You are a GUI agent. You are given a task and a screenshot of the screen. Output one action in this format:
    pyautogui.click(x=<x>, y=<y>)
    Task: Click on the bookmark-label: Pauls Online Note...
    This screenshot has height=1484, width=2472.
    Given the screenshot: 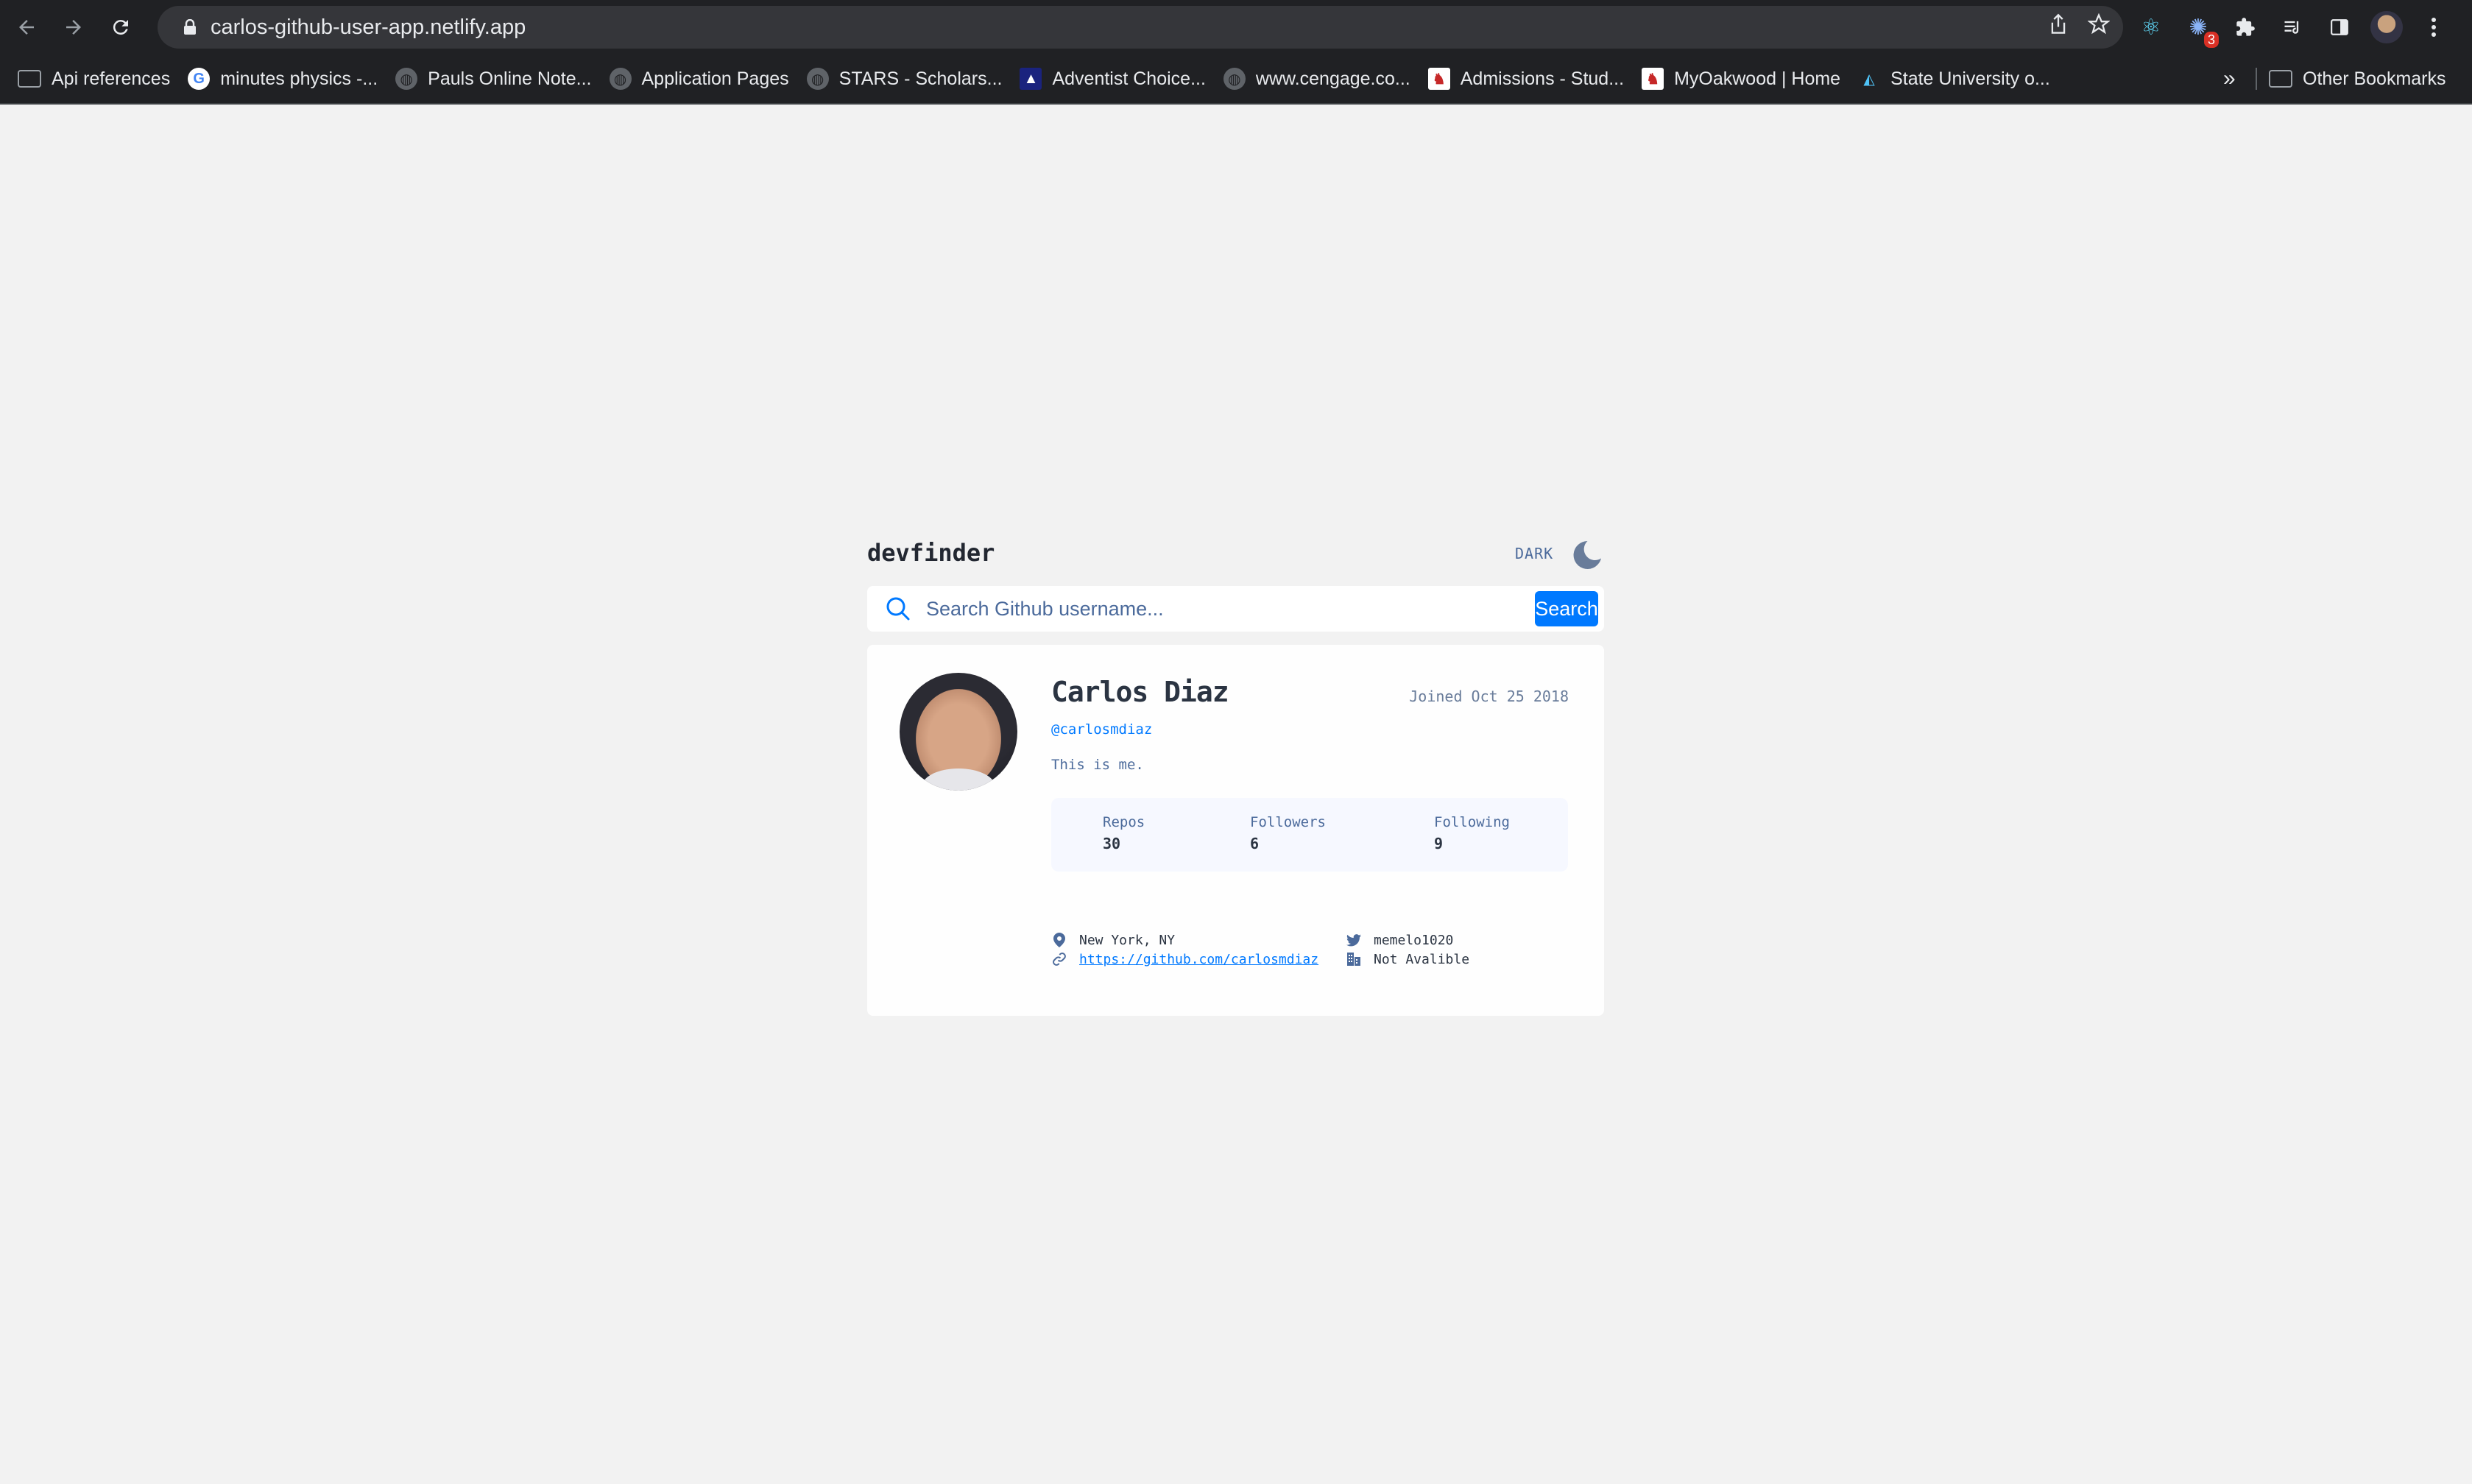 What is the action you would take?
    pyautogui.click(x=510, y=78)
    